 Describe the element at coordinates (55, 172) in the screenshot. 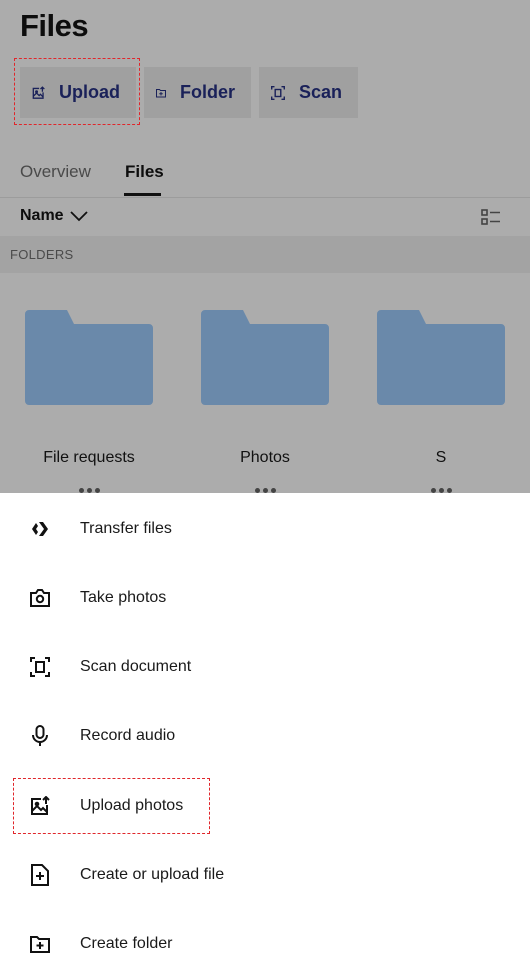

I see `tab-overview: Overview` at that location.